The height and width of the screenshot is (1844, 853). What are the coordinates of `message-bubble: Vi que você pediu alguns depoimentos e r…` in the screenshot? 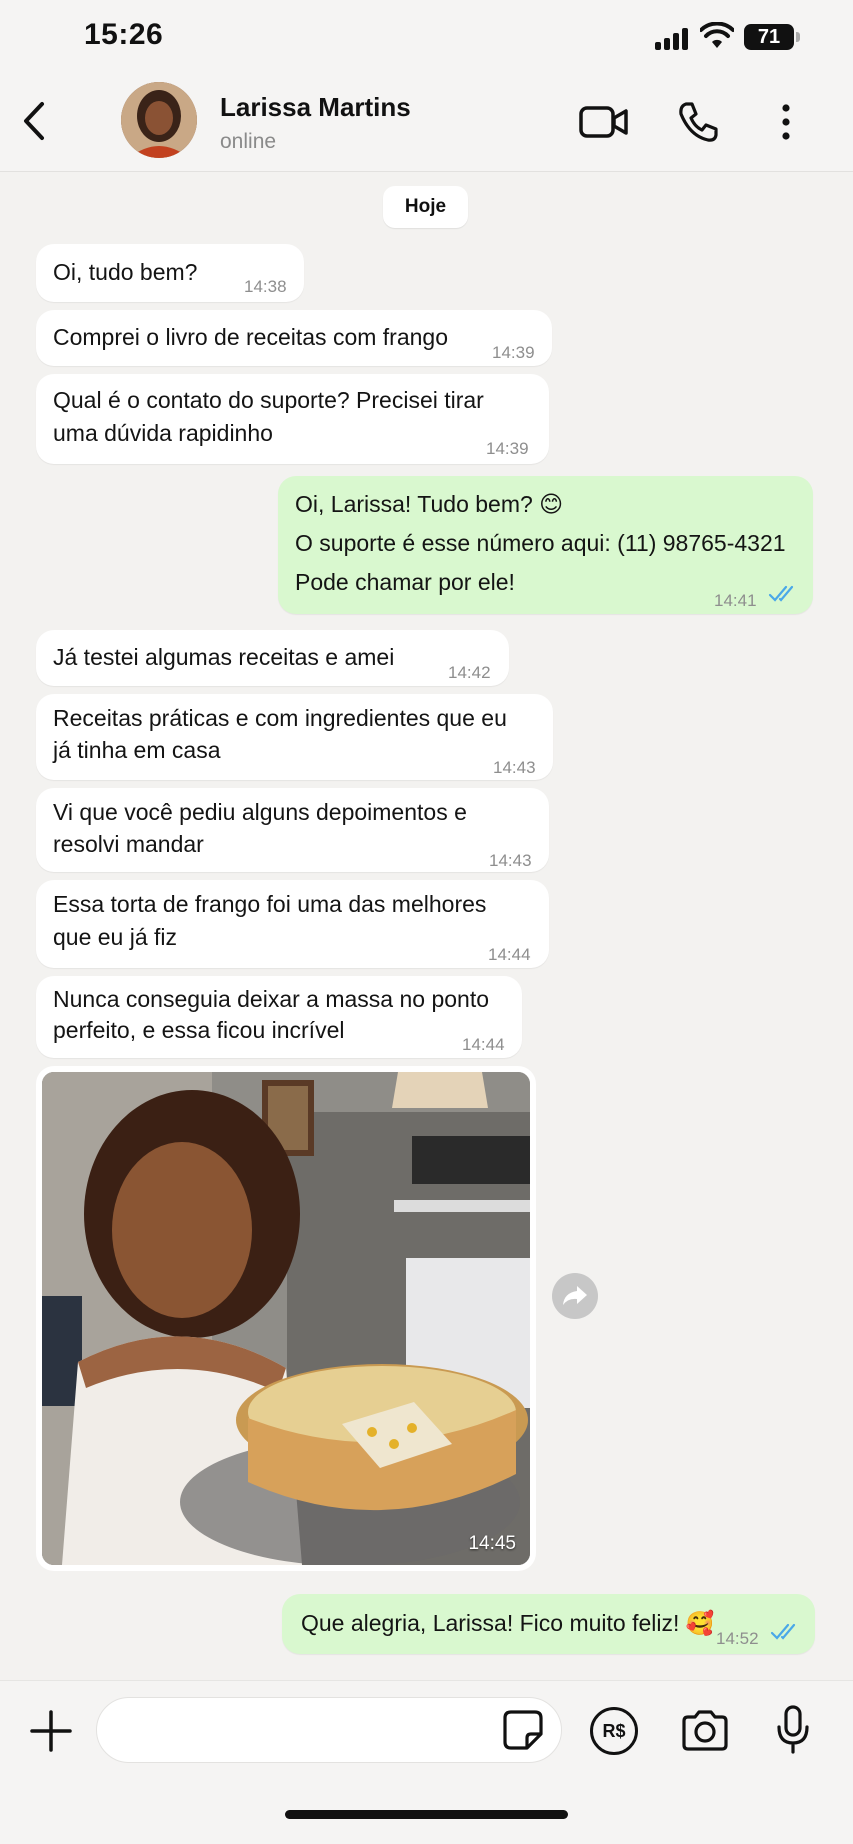 It's located at (292, 830).